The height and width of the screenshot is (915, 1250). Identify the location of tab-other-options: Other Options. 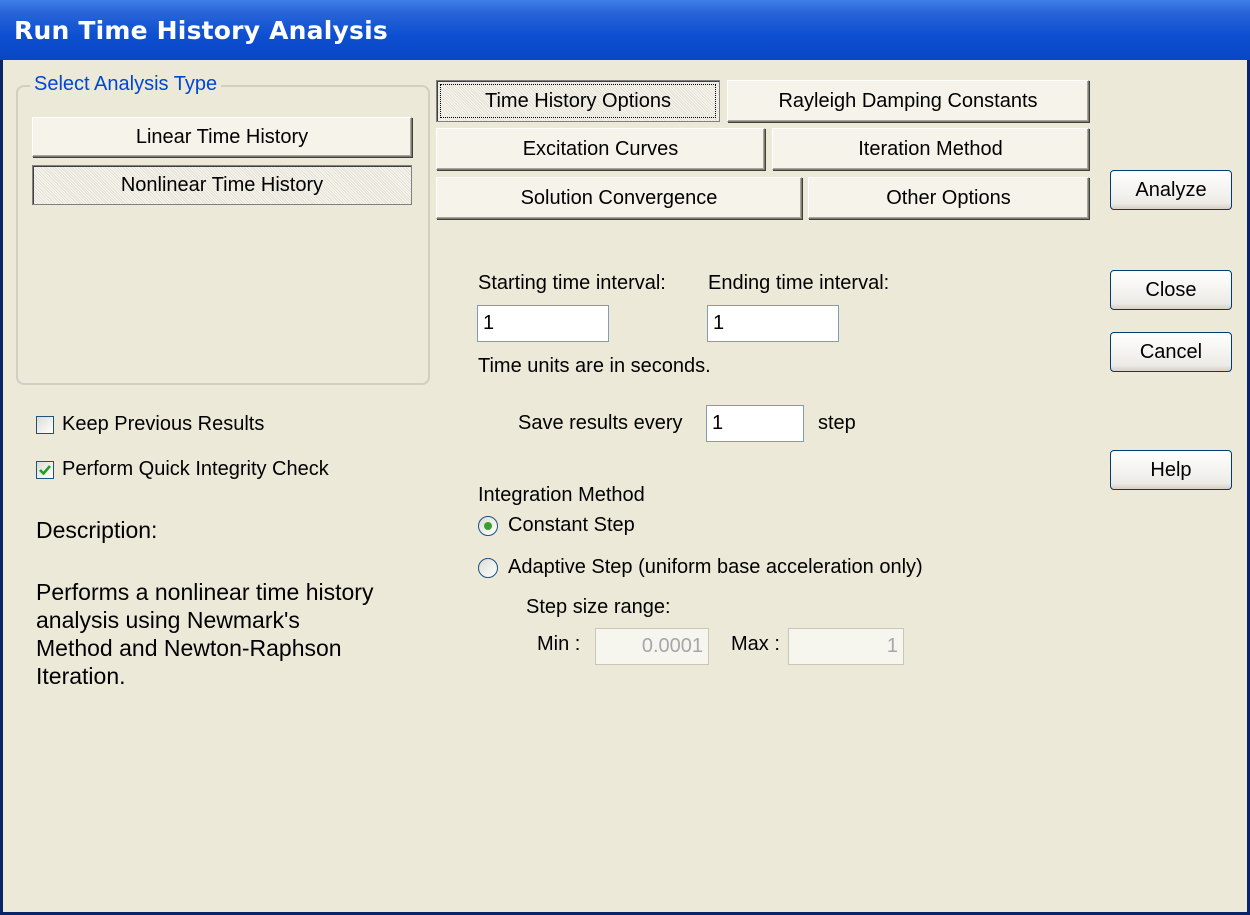
(948, 198).